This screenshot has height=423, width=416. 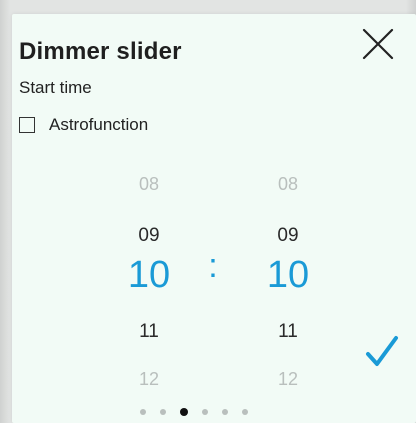 What do you see at coordinates (100, 51) in the screenshot?
I see `dialog-title: Dimmer slider` at bounding box center [100, 51].